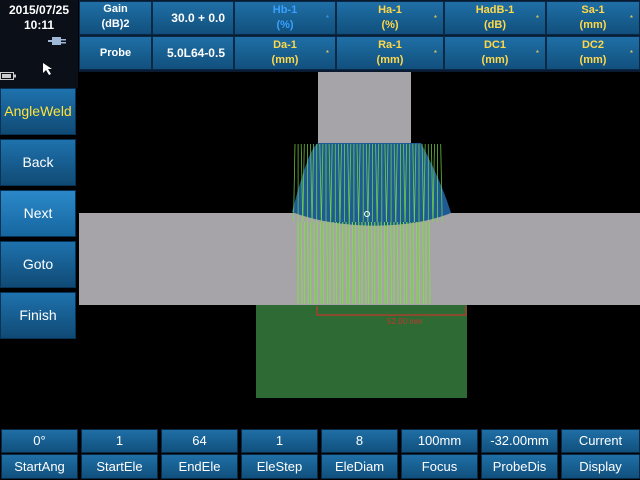  I want to click on measure-label: DC2, so click(592, 45).